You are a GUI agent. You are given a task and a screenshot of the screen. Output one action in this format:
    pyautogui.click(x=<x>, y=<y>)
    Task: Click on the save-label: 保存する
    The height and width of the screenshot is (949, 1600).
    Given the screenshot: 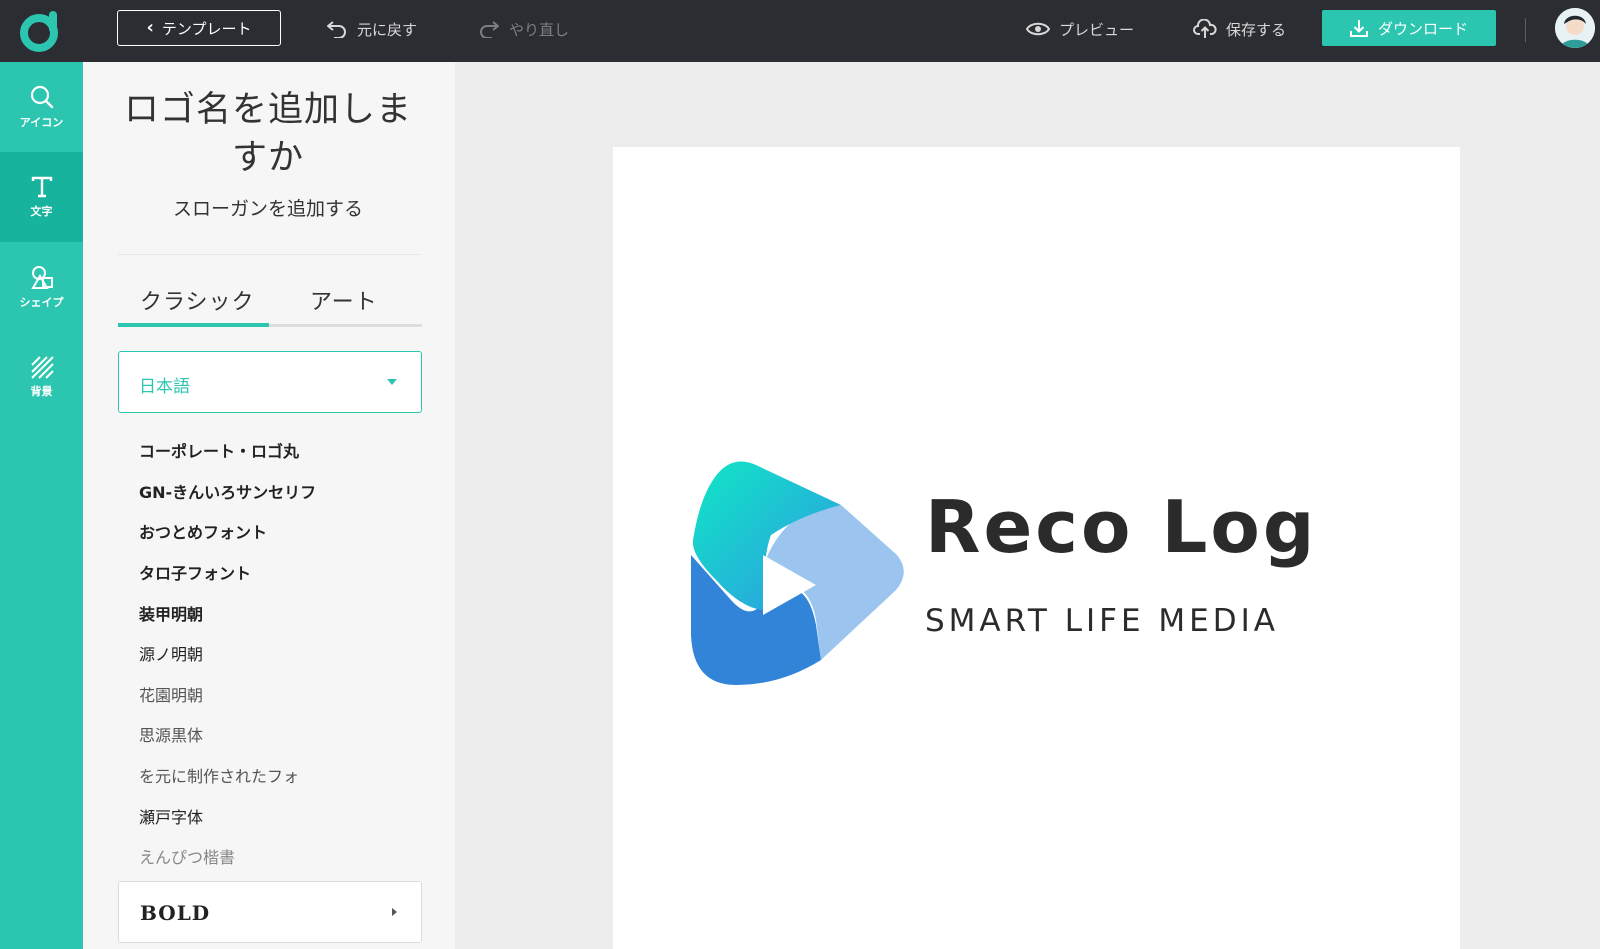 What is the action you would take?
    pyautogui.click(x=1256, y=29)
    